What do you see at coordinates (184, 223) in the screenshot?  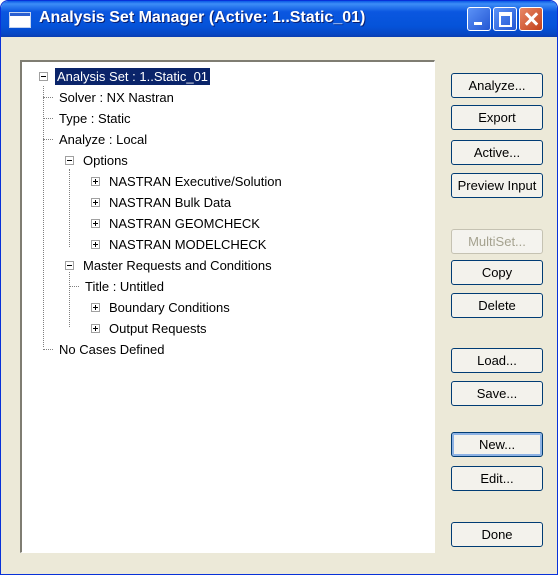 I see `tree-node-label: NASTRAN GEOMCHECK` at bounding box center [184, 223].